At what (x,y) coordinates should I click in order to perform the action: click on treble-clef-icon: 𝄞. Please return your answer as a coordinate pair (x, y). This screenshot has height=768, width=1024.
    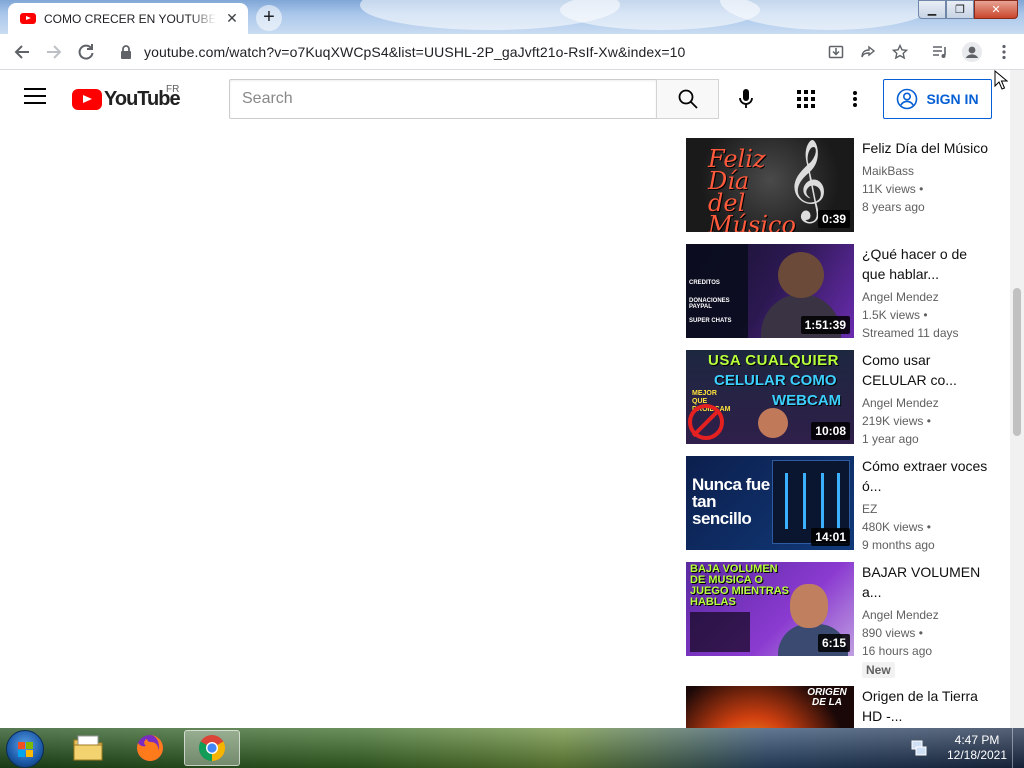
    Looking at the image, I should click on (807, 179).